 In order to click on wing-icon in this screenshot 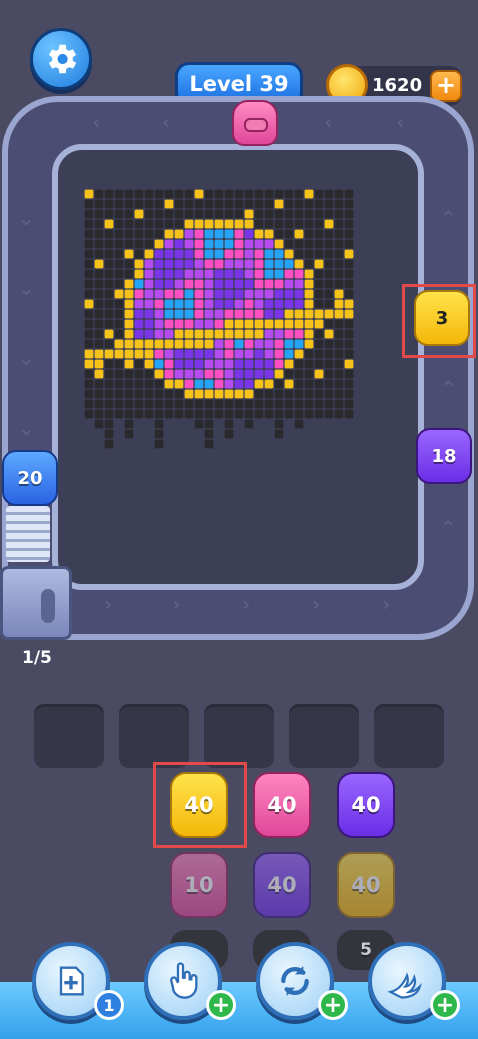, I will do `click(404, 985)`.